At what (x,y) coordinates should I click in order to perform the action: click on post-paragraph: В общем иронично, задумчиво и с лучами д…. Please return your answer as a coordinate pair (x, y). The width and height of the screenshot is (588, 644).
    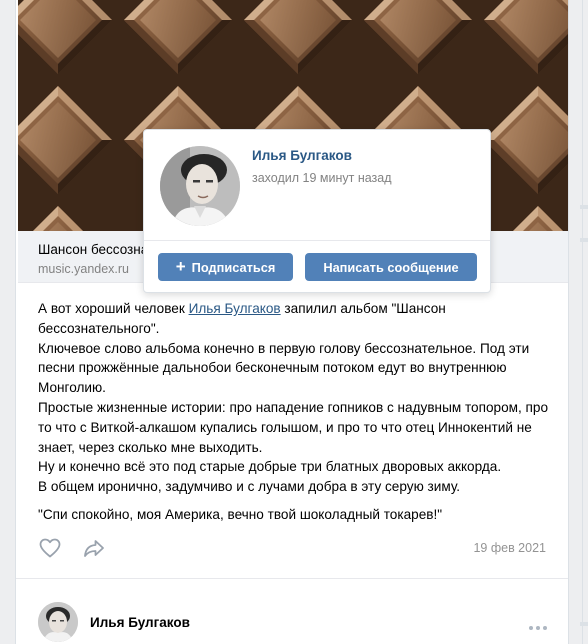
    Looking at the image, I should click on (249, 487).